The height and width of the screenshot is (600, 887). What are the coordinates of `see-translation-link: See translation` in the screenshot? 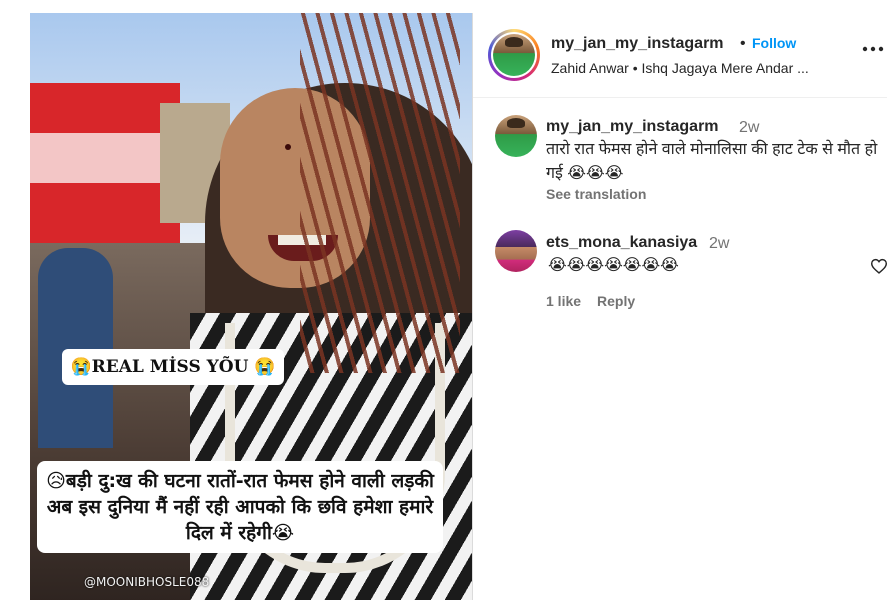 It's located at (596, 194).